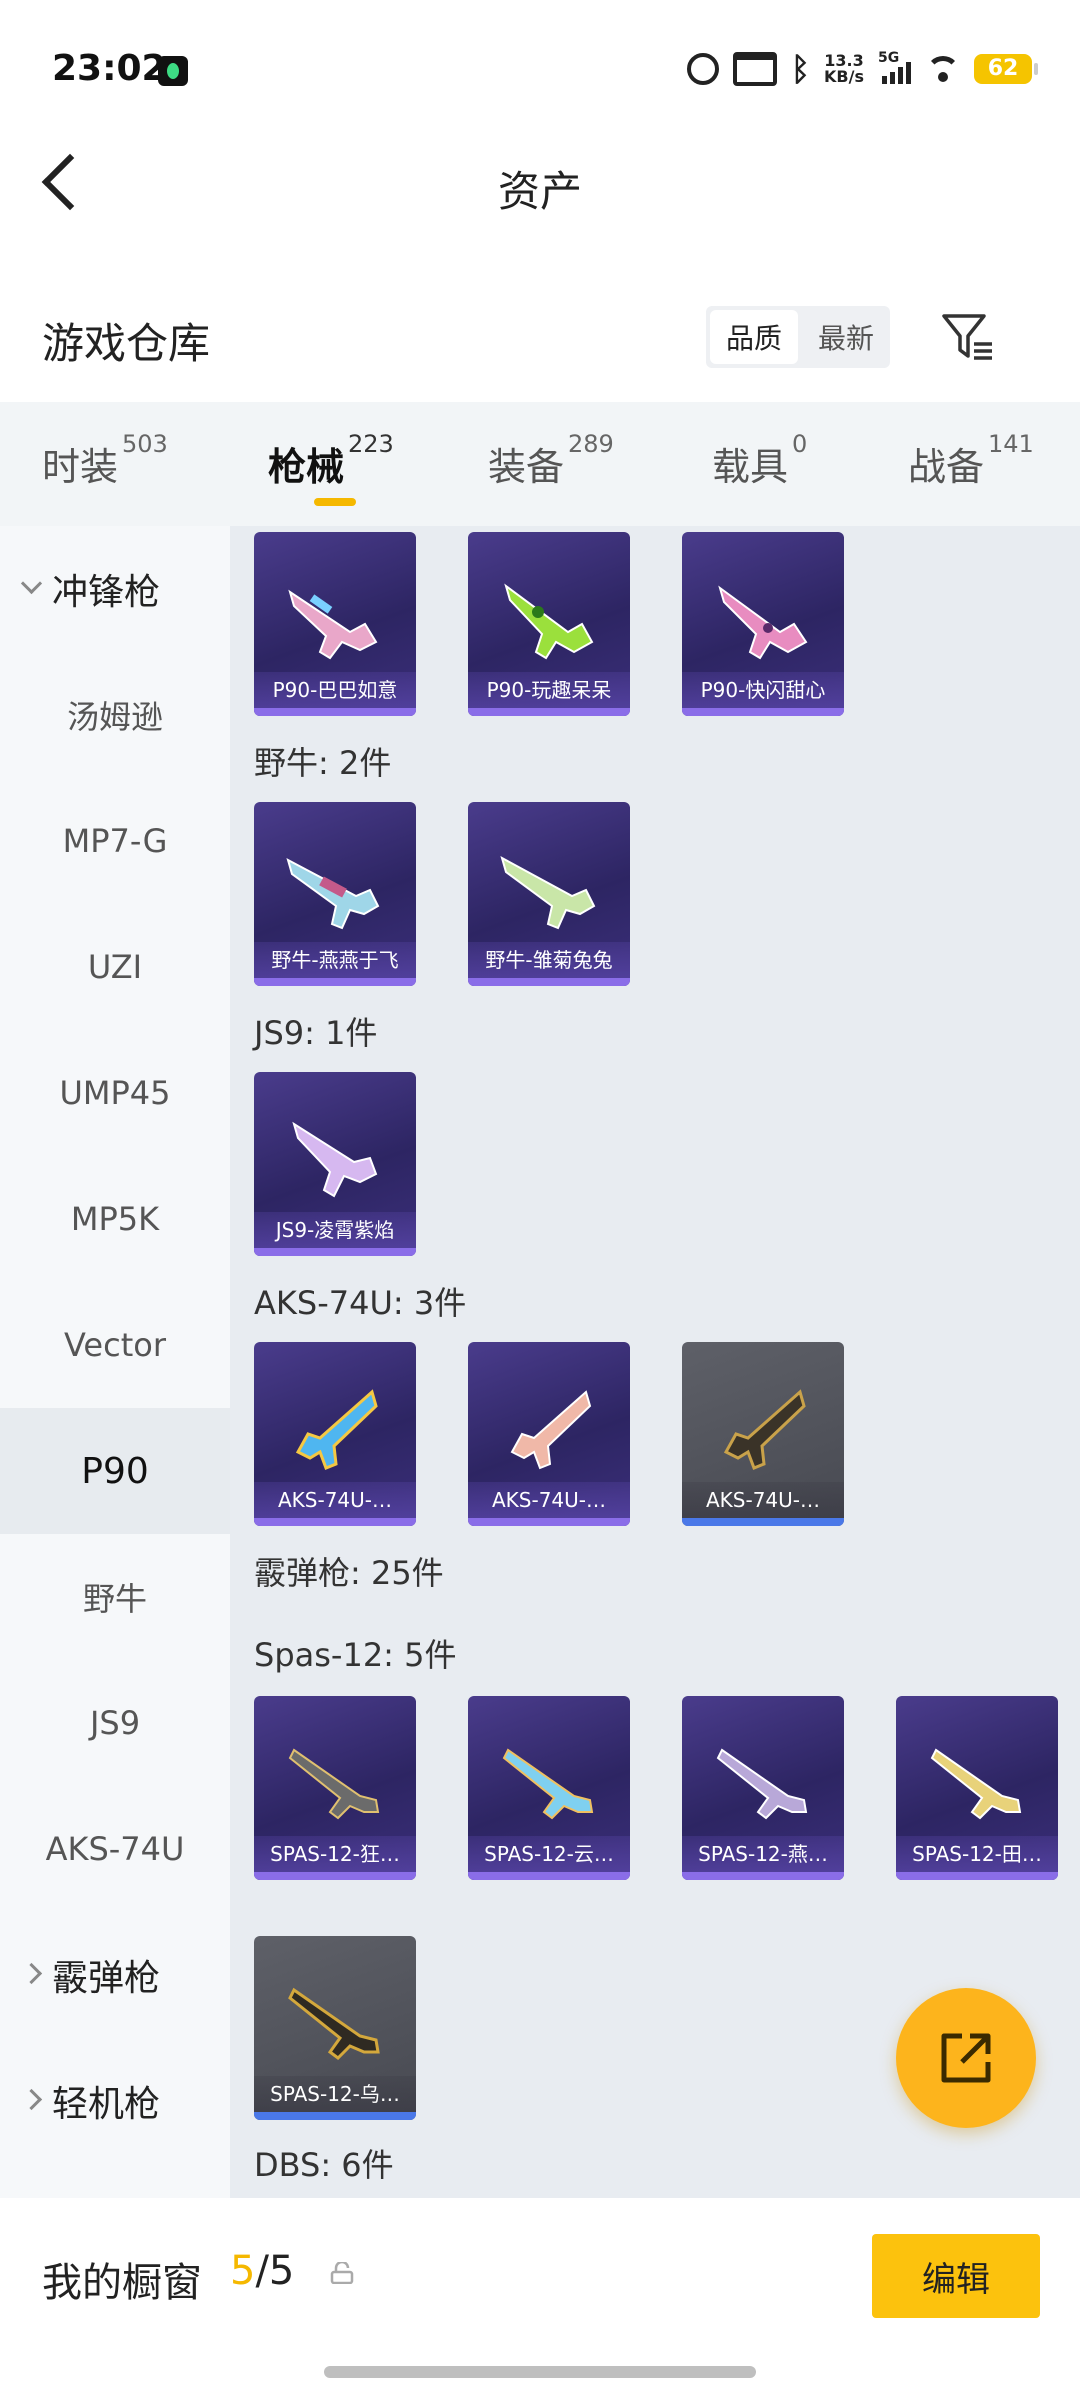  What do you see at coordinates (702, 69) in the screenshot?
I see `alarm-icon` at bounding box center [702, 69].